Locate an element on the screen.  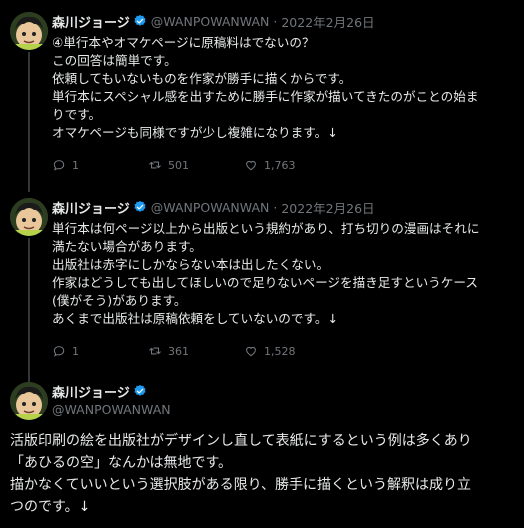
tweet-text-line: 依頼してもいないものを作家が勝手に描くからです。 is located at coordinates (202, 78).